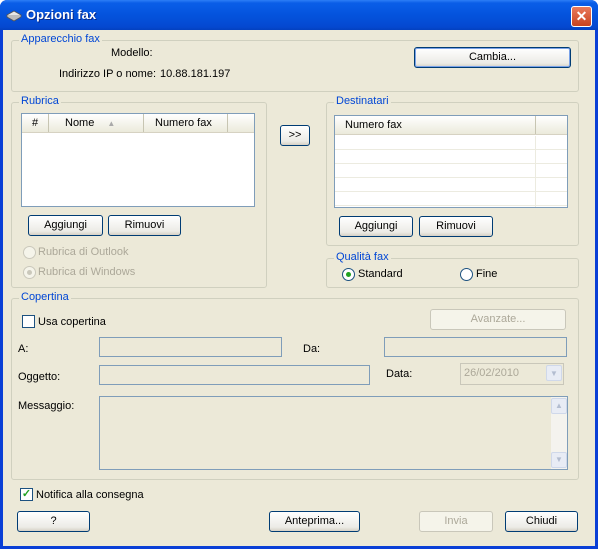 The width and height of the screenshot is (598, 549). I want to click on scroll-down-icon: ▼, so click(559, 460).